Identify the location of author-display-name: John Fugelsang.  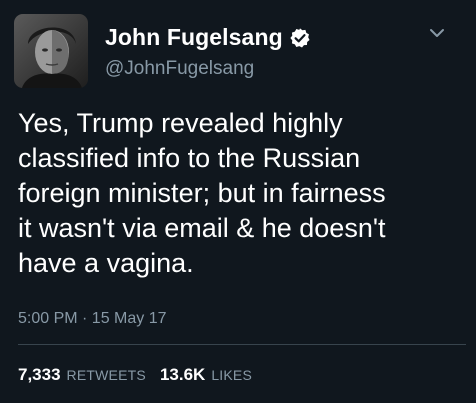
(194, 37).